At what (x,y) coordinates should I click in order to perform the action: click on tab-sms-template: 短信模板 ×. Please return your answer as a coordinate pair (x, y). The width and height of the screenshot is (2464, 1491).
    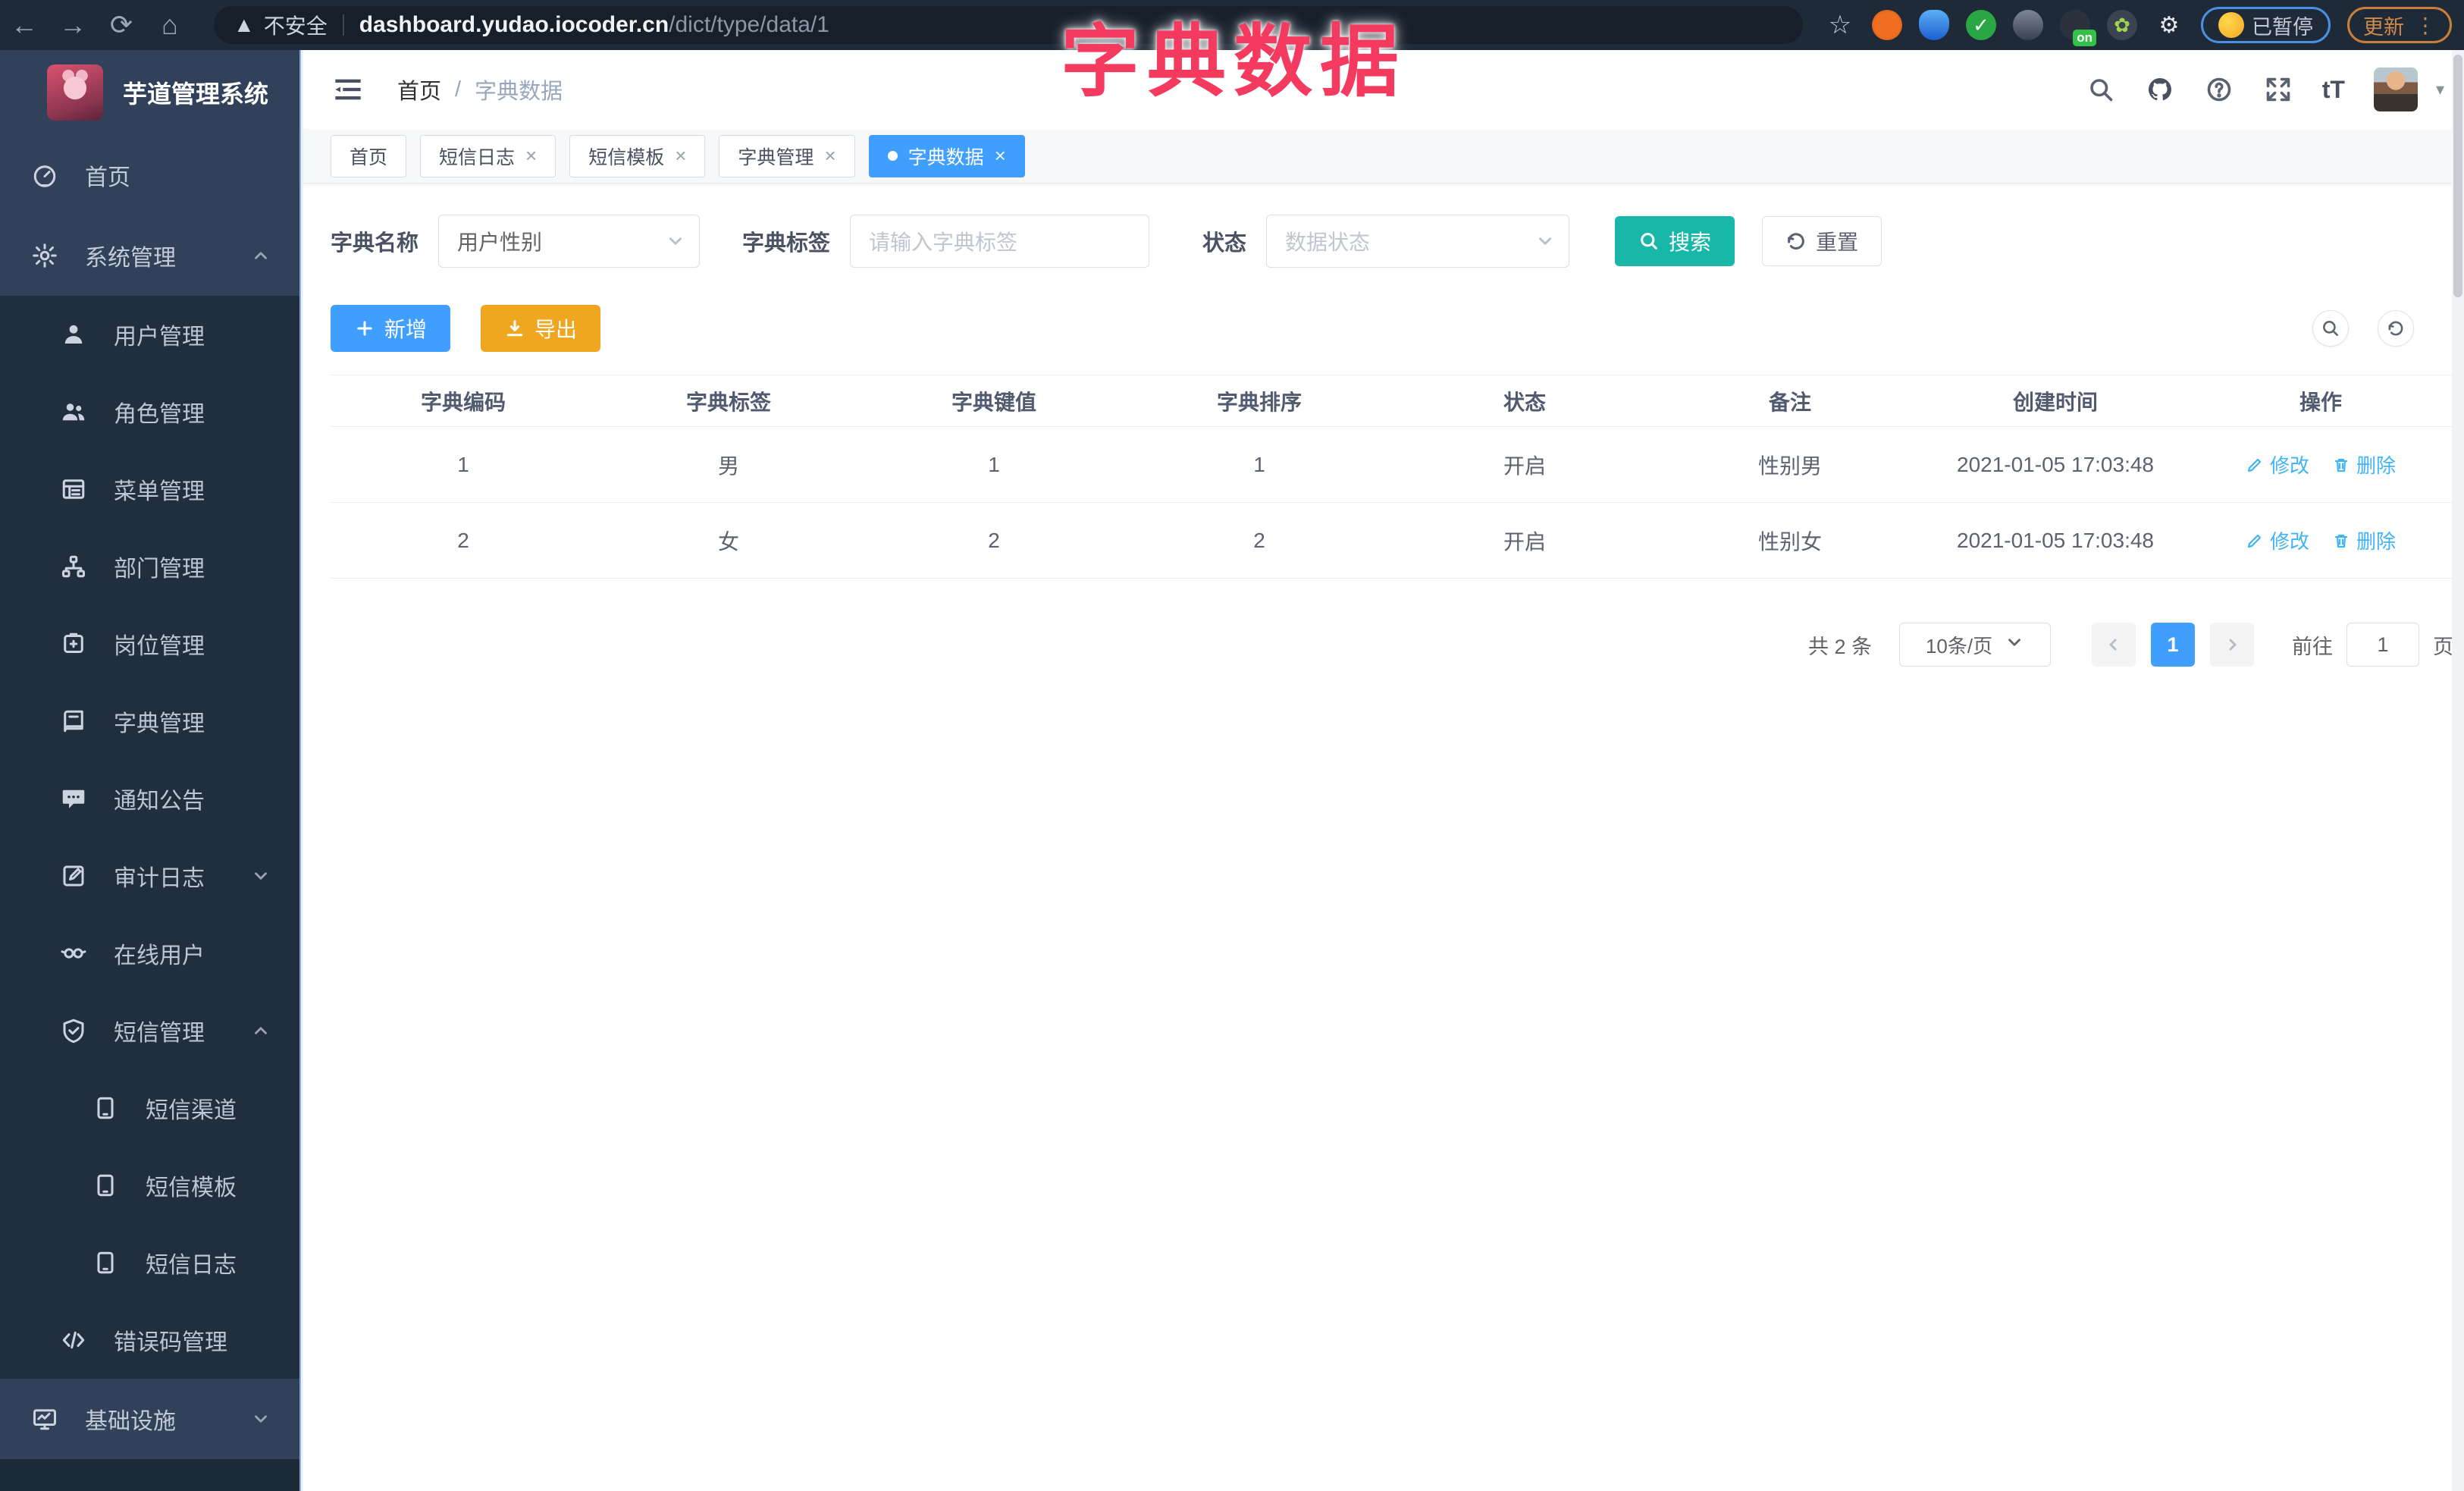
    Looking at the image, I should click on (637, 155).